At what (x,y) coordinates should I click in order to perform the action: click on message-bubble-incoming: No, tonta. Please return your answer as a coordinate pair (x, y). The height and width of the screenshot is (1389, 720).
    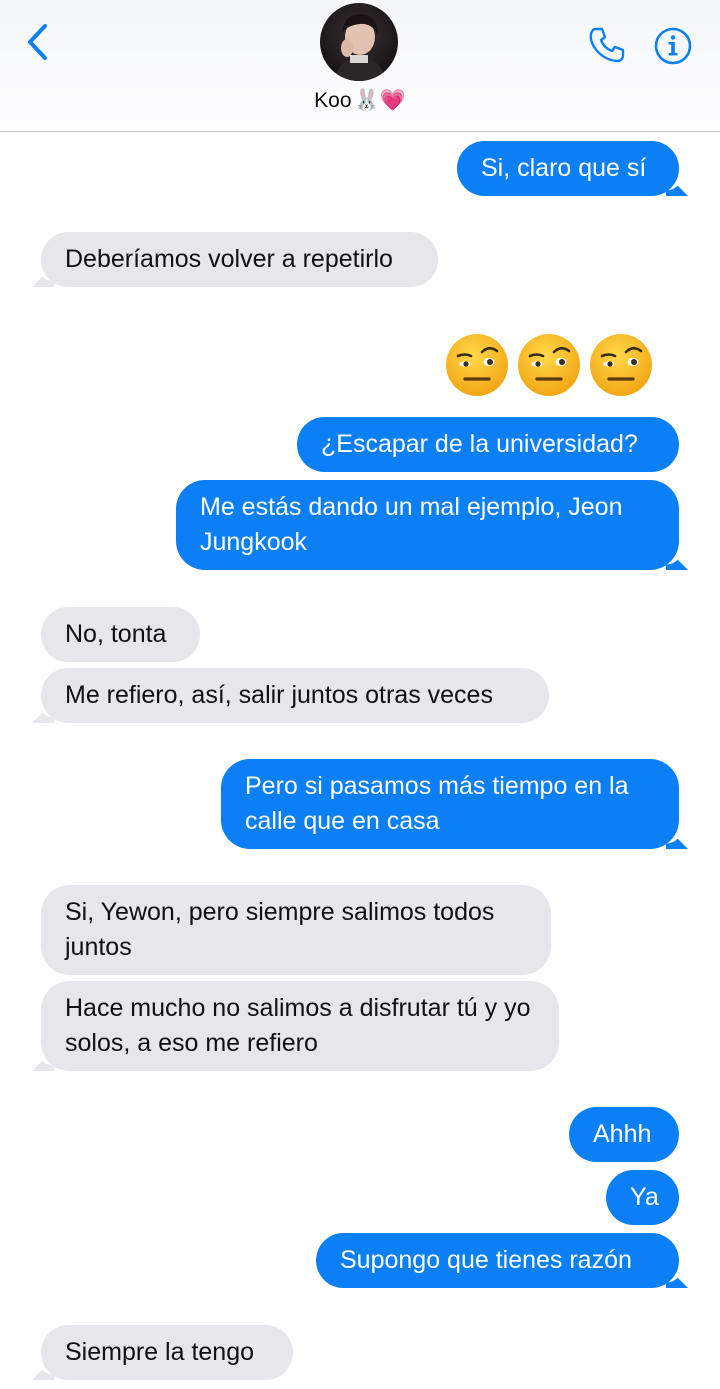
    Looking at the image, I should click on (120, 634).